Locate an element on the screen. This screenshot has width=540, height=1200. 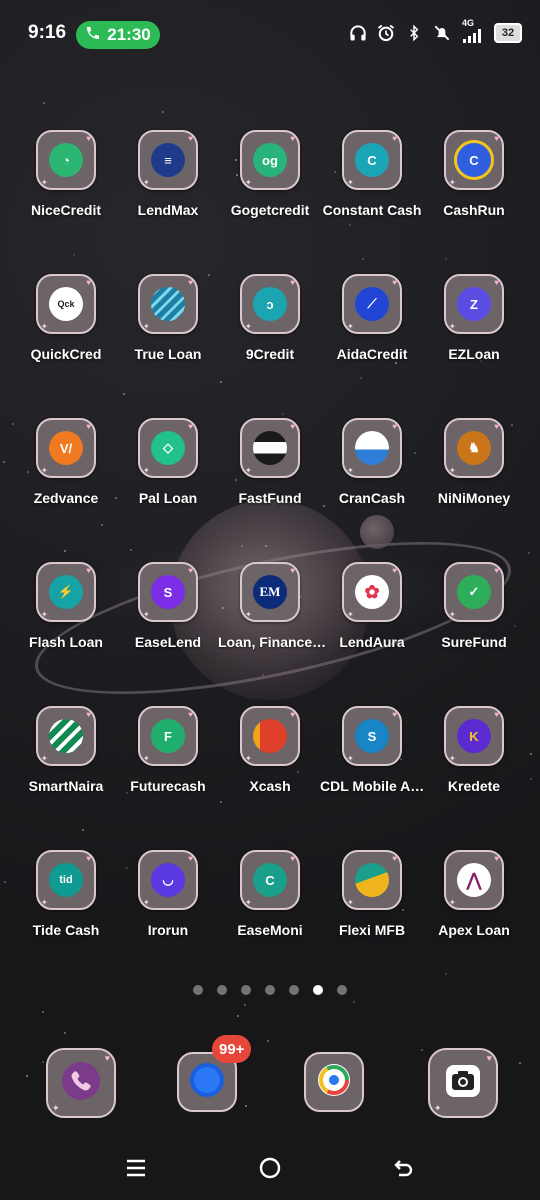
app-futurecash: ♥ ✦ F Futurecash is located at coordinates (168, 750).